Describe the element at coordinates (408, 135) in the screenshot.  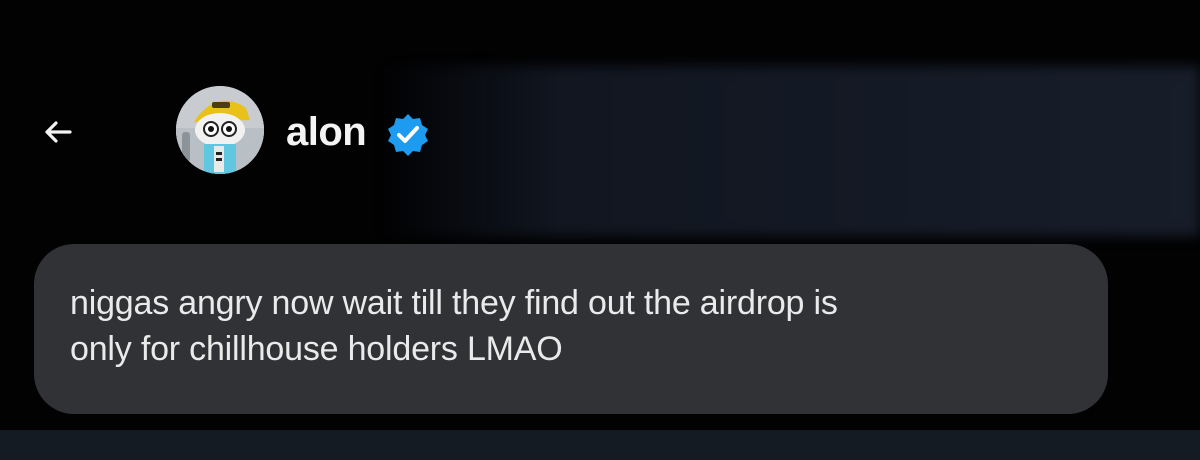
I see `verified-badge-icon` at that location.